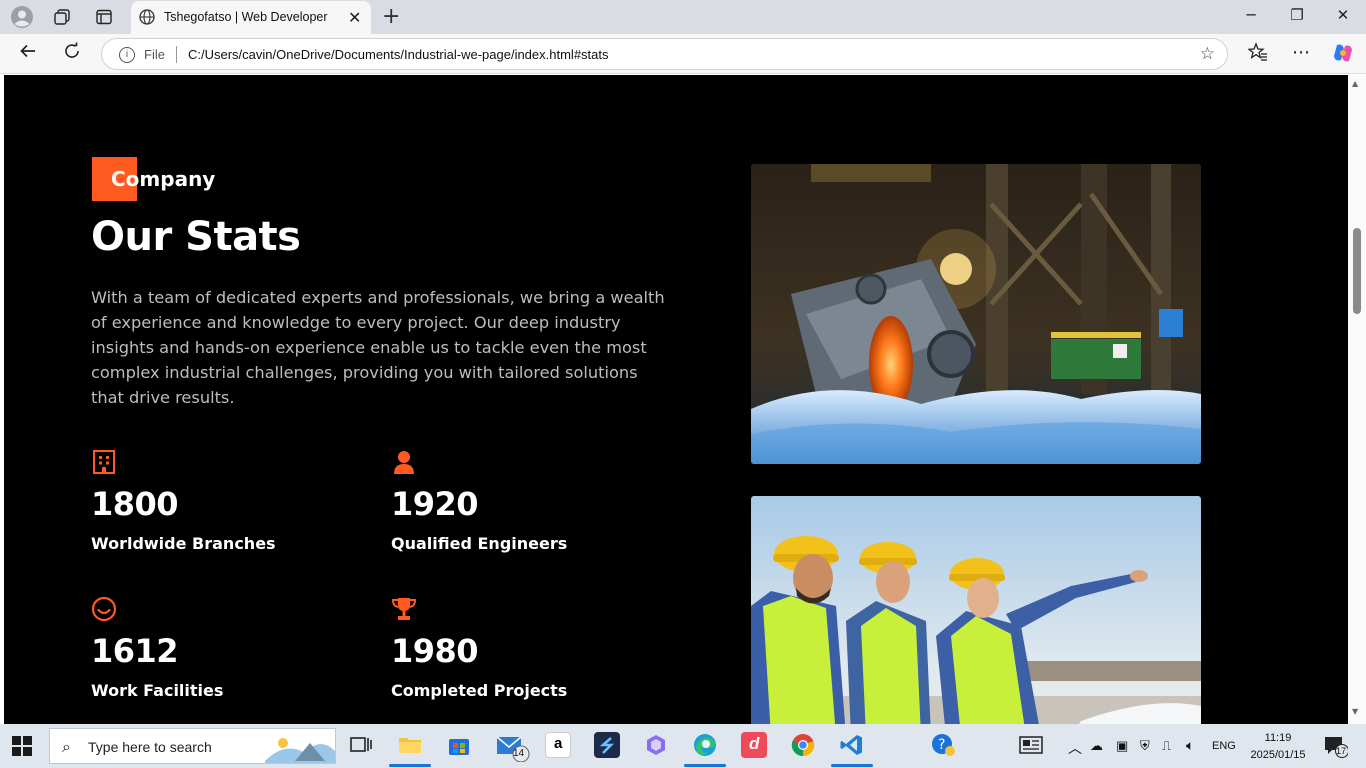  I want to click on stat-number: 1800, so click(135, 504).